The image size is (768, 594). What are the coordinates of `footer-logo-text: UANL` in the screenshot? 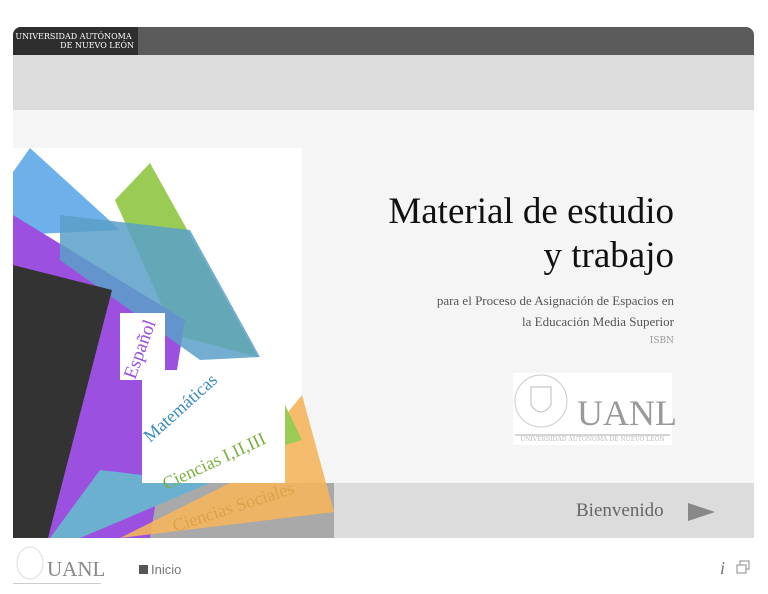 It's located at (76, 569).